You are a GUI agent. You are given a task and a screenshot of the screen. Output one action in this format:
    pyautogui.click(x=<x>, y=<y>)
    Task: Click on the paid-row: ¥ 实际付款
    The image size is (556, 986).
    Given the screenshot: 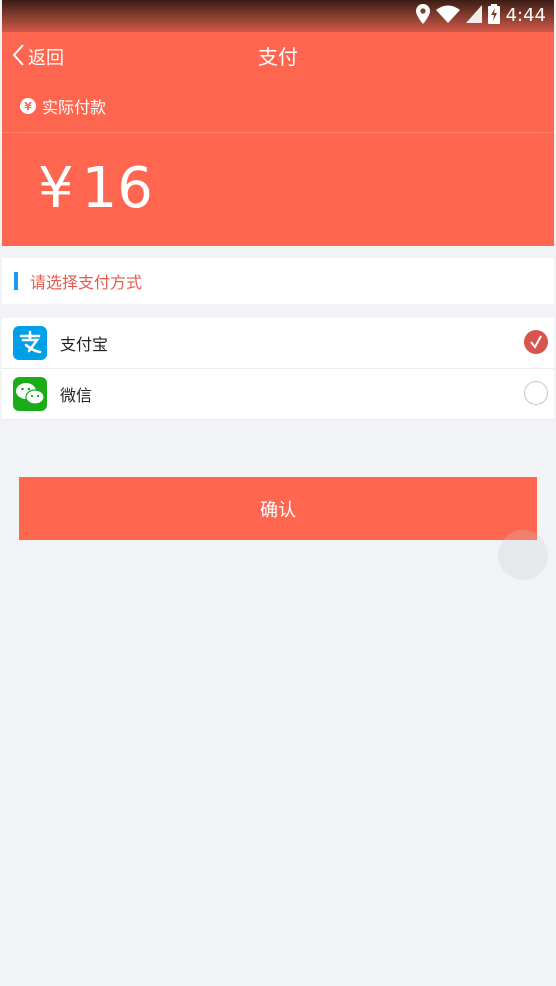 What is the action you would take?
    pyautogui.click(x=63, y=106)
    